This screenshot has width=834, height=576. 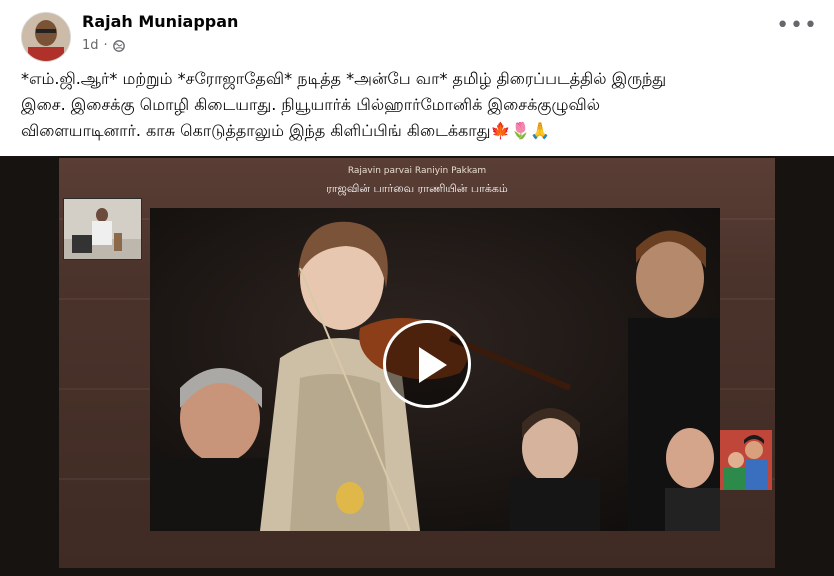 I want to click on video-title-tamil: ராஜவின் பார்வை ராணியின் பாக்கம், so click(x=417, y=188).